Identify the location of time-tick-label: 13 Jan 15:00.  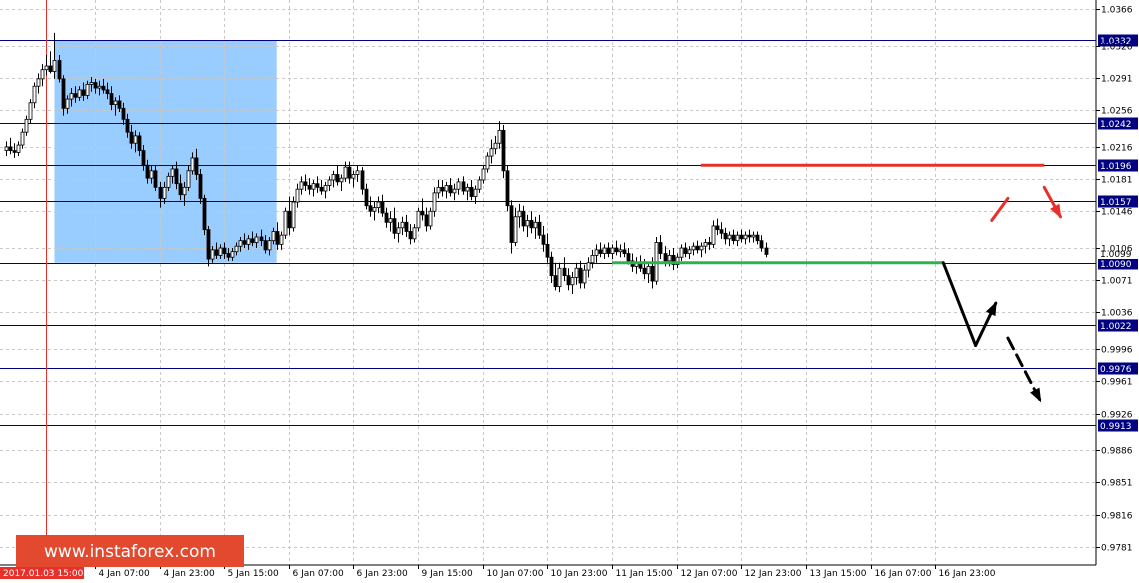
(838, 574).